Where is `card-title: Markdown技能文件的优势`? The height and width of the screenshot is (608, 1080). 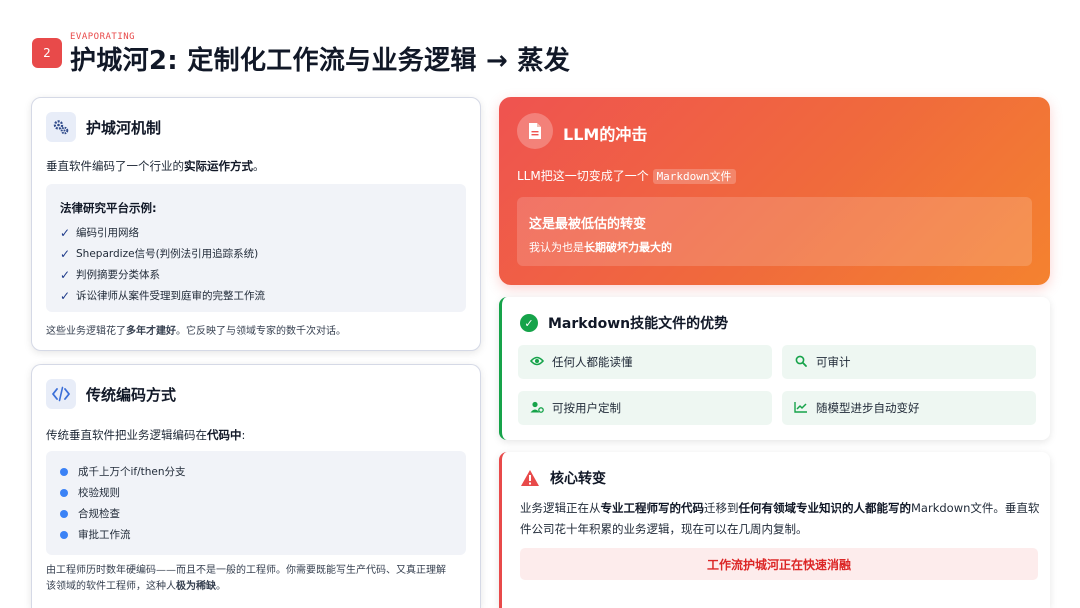 card-title: Markdown技能文件的优势 is located at coordinates (638, 324).